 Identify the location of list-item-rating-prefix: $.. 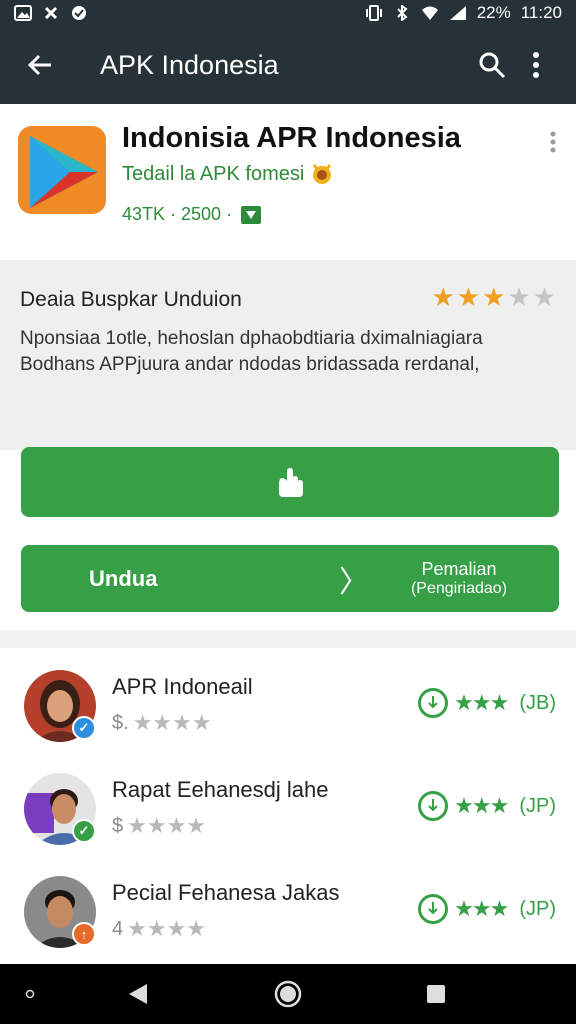
(120, 722).